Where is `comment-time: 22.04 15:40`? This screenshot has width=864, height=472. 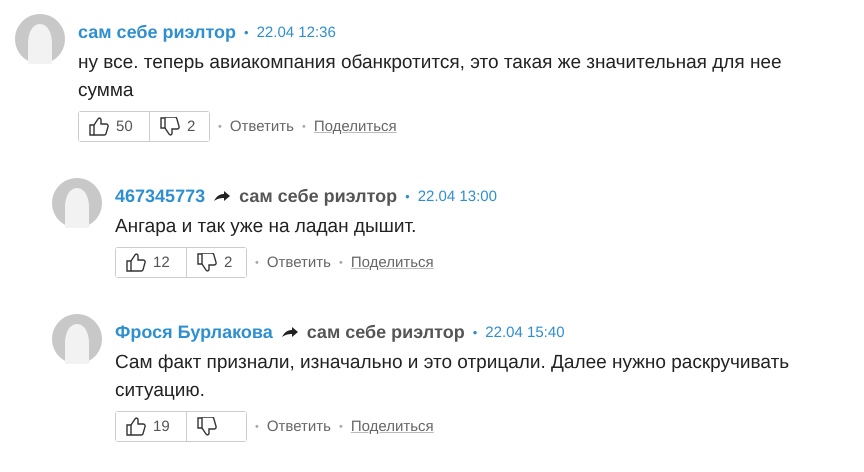 comment-time: 22.04 15:40 is located at coordinates (525, 332).